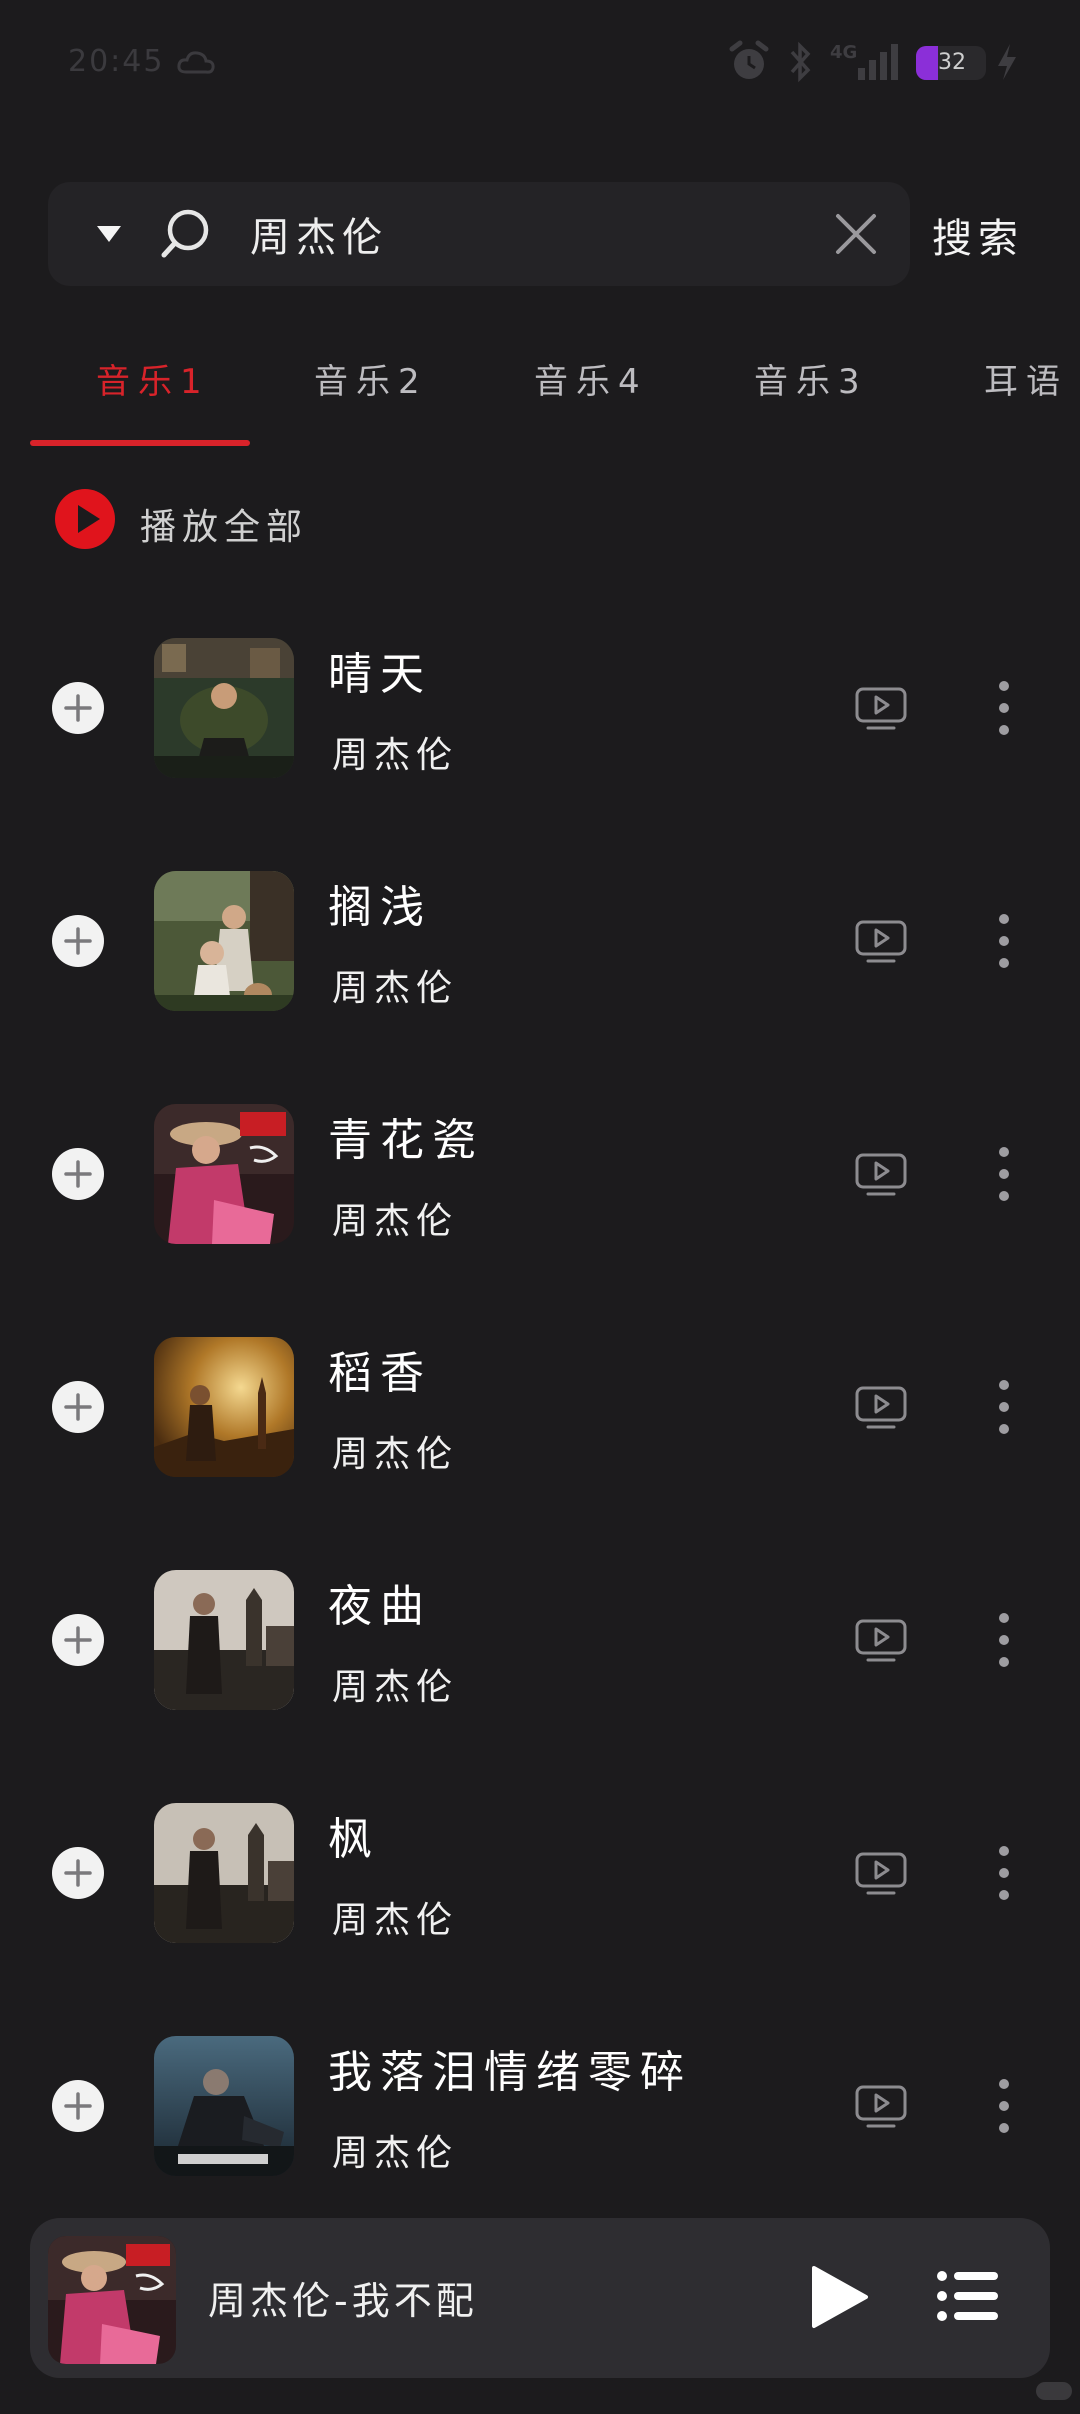 This screenshot has width=1080, height=2414. I want to click on tab-bar: 音乐1 音乐2 音乐4 音乐3 耳语, so click(540, 396).